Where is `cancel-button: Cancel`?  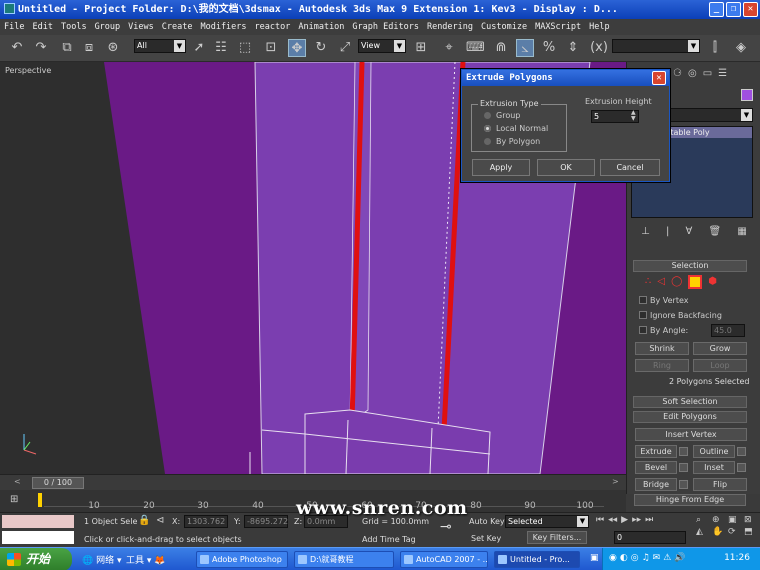 cancel-button: Cancel is located at coordinates (630, 167).